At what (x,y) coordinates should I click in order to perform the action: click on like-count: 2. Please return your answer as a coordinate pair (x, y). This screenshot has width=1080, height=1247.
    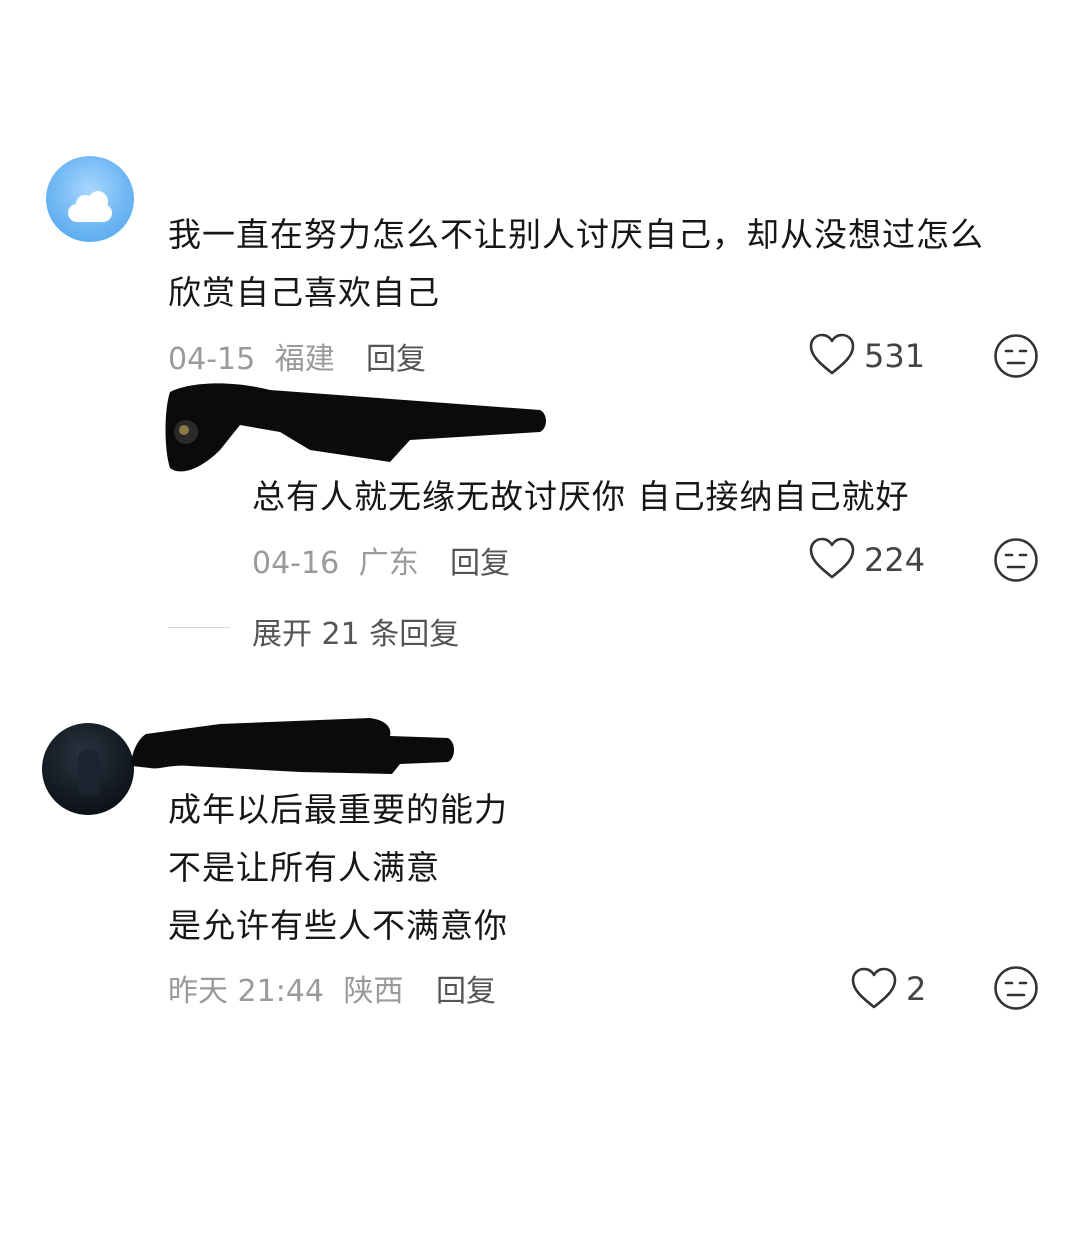
    Looking at the image, I should click on (916, 989).